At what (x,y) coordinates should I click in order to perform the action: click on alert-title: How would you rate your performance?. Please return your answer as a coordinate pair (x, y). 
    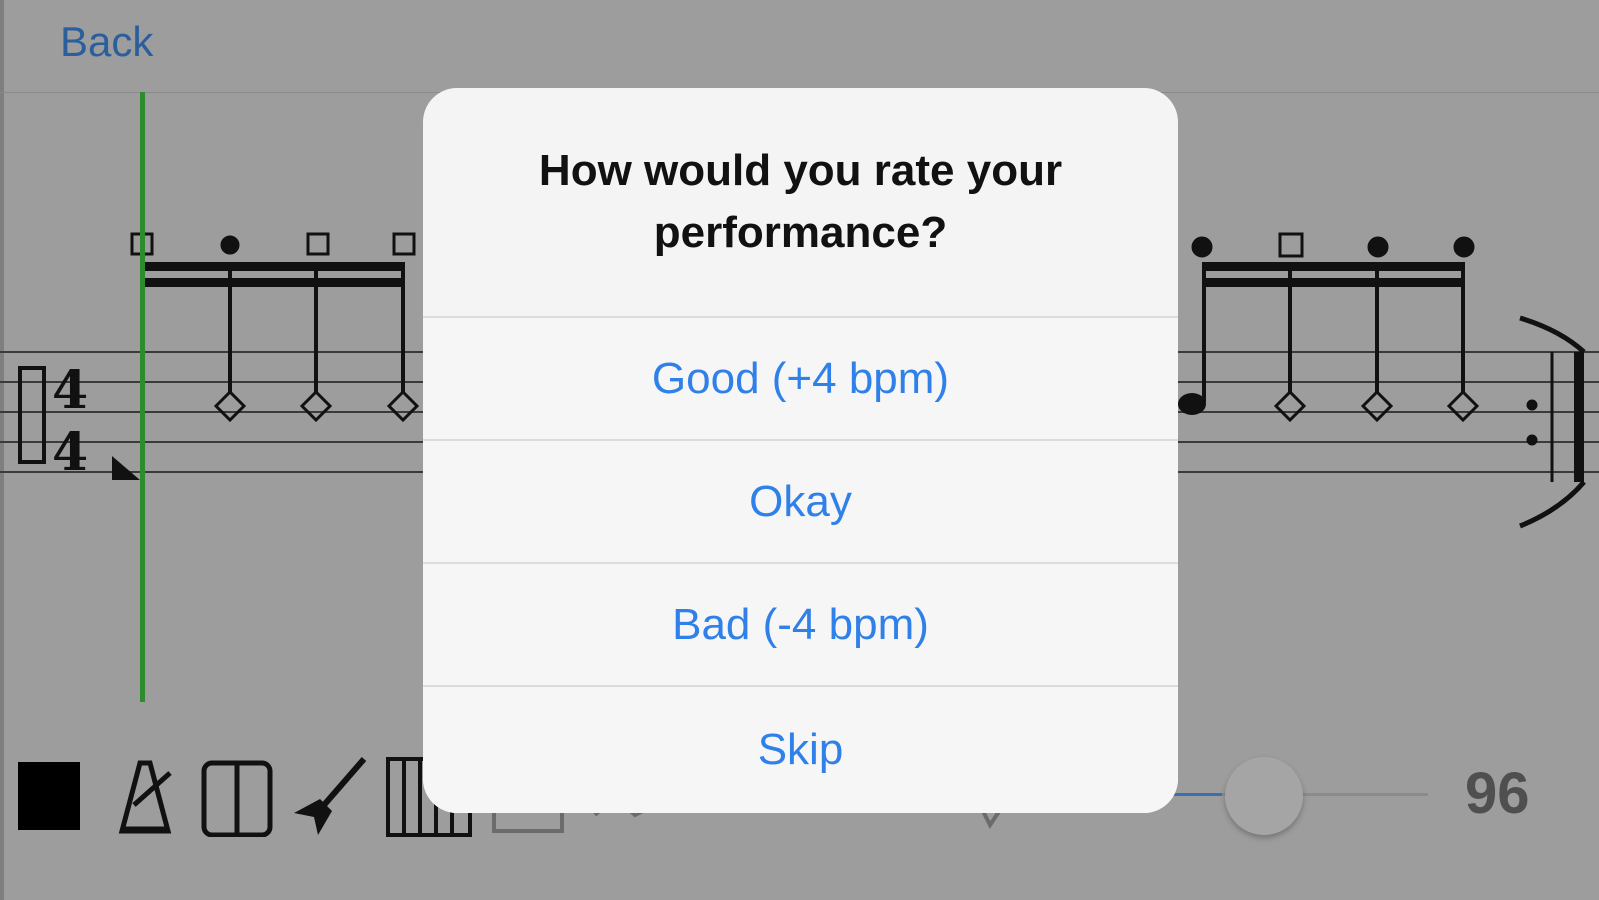
    Looking at the image, I should click on (800, 201).